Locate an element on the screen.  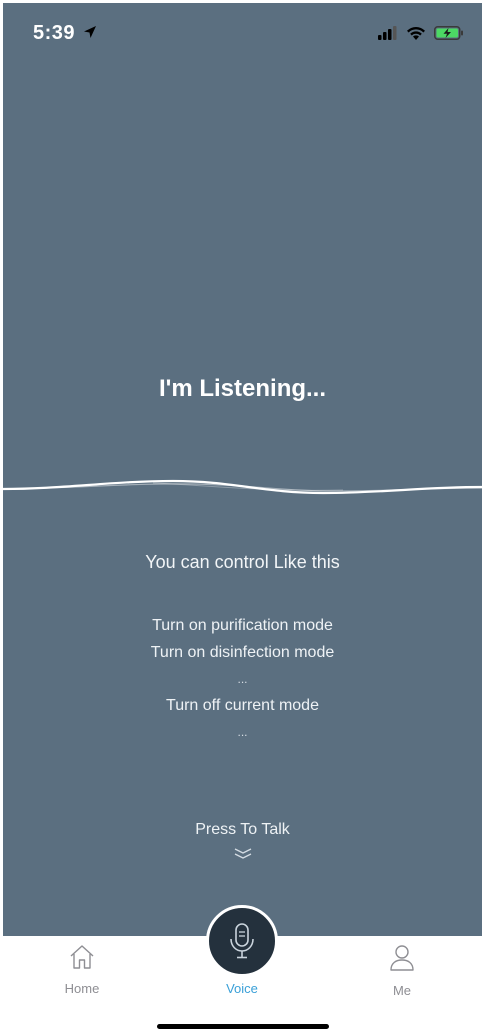
tab-voice: Voice is located at coordinates (242, 988).